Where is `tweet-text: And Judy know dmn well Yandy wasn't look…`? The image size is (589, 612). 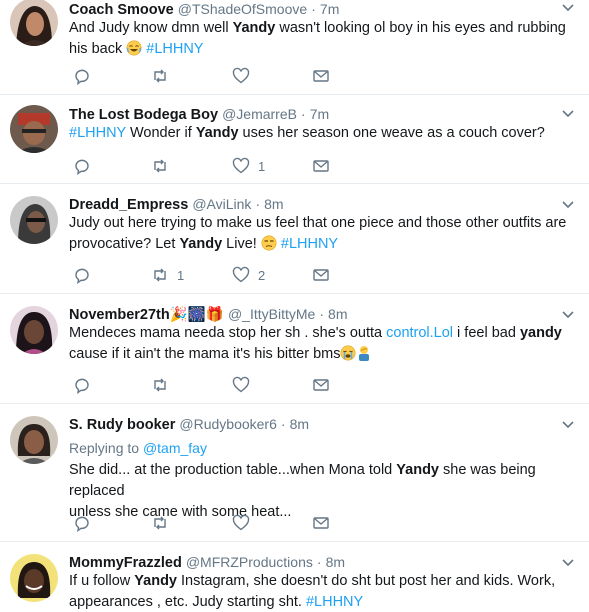 tweet-text: And Judy know dmn well Yandy wasn't look… is located at coordinates (323, 39).